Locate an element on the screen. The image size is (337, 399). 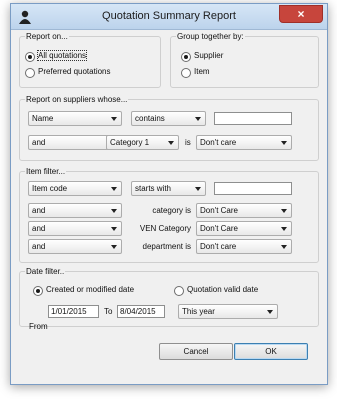
date-period-dropdown: This year is located at coordinates (228, 311).